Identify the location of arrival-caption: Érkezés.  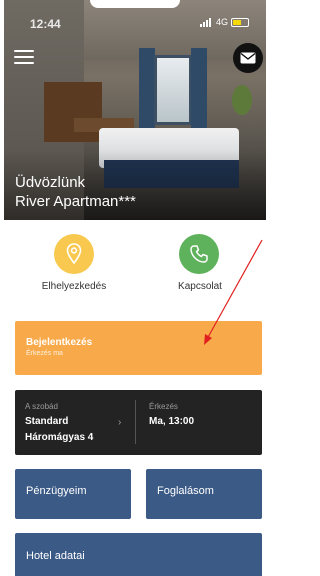
(163, 406).